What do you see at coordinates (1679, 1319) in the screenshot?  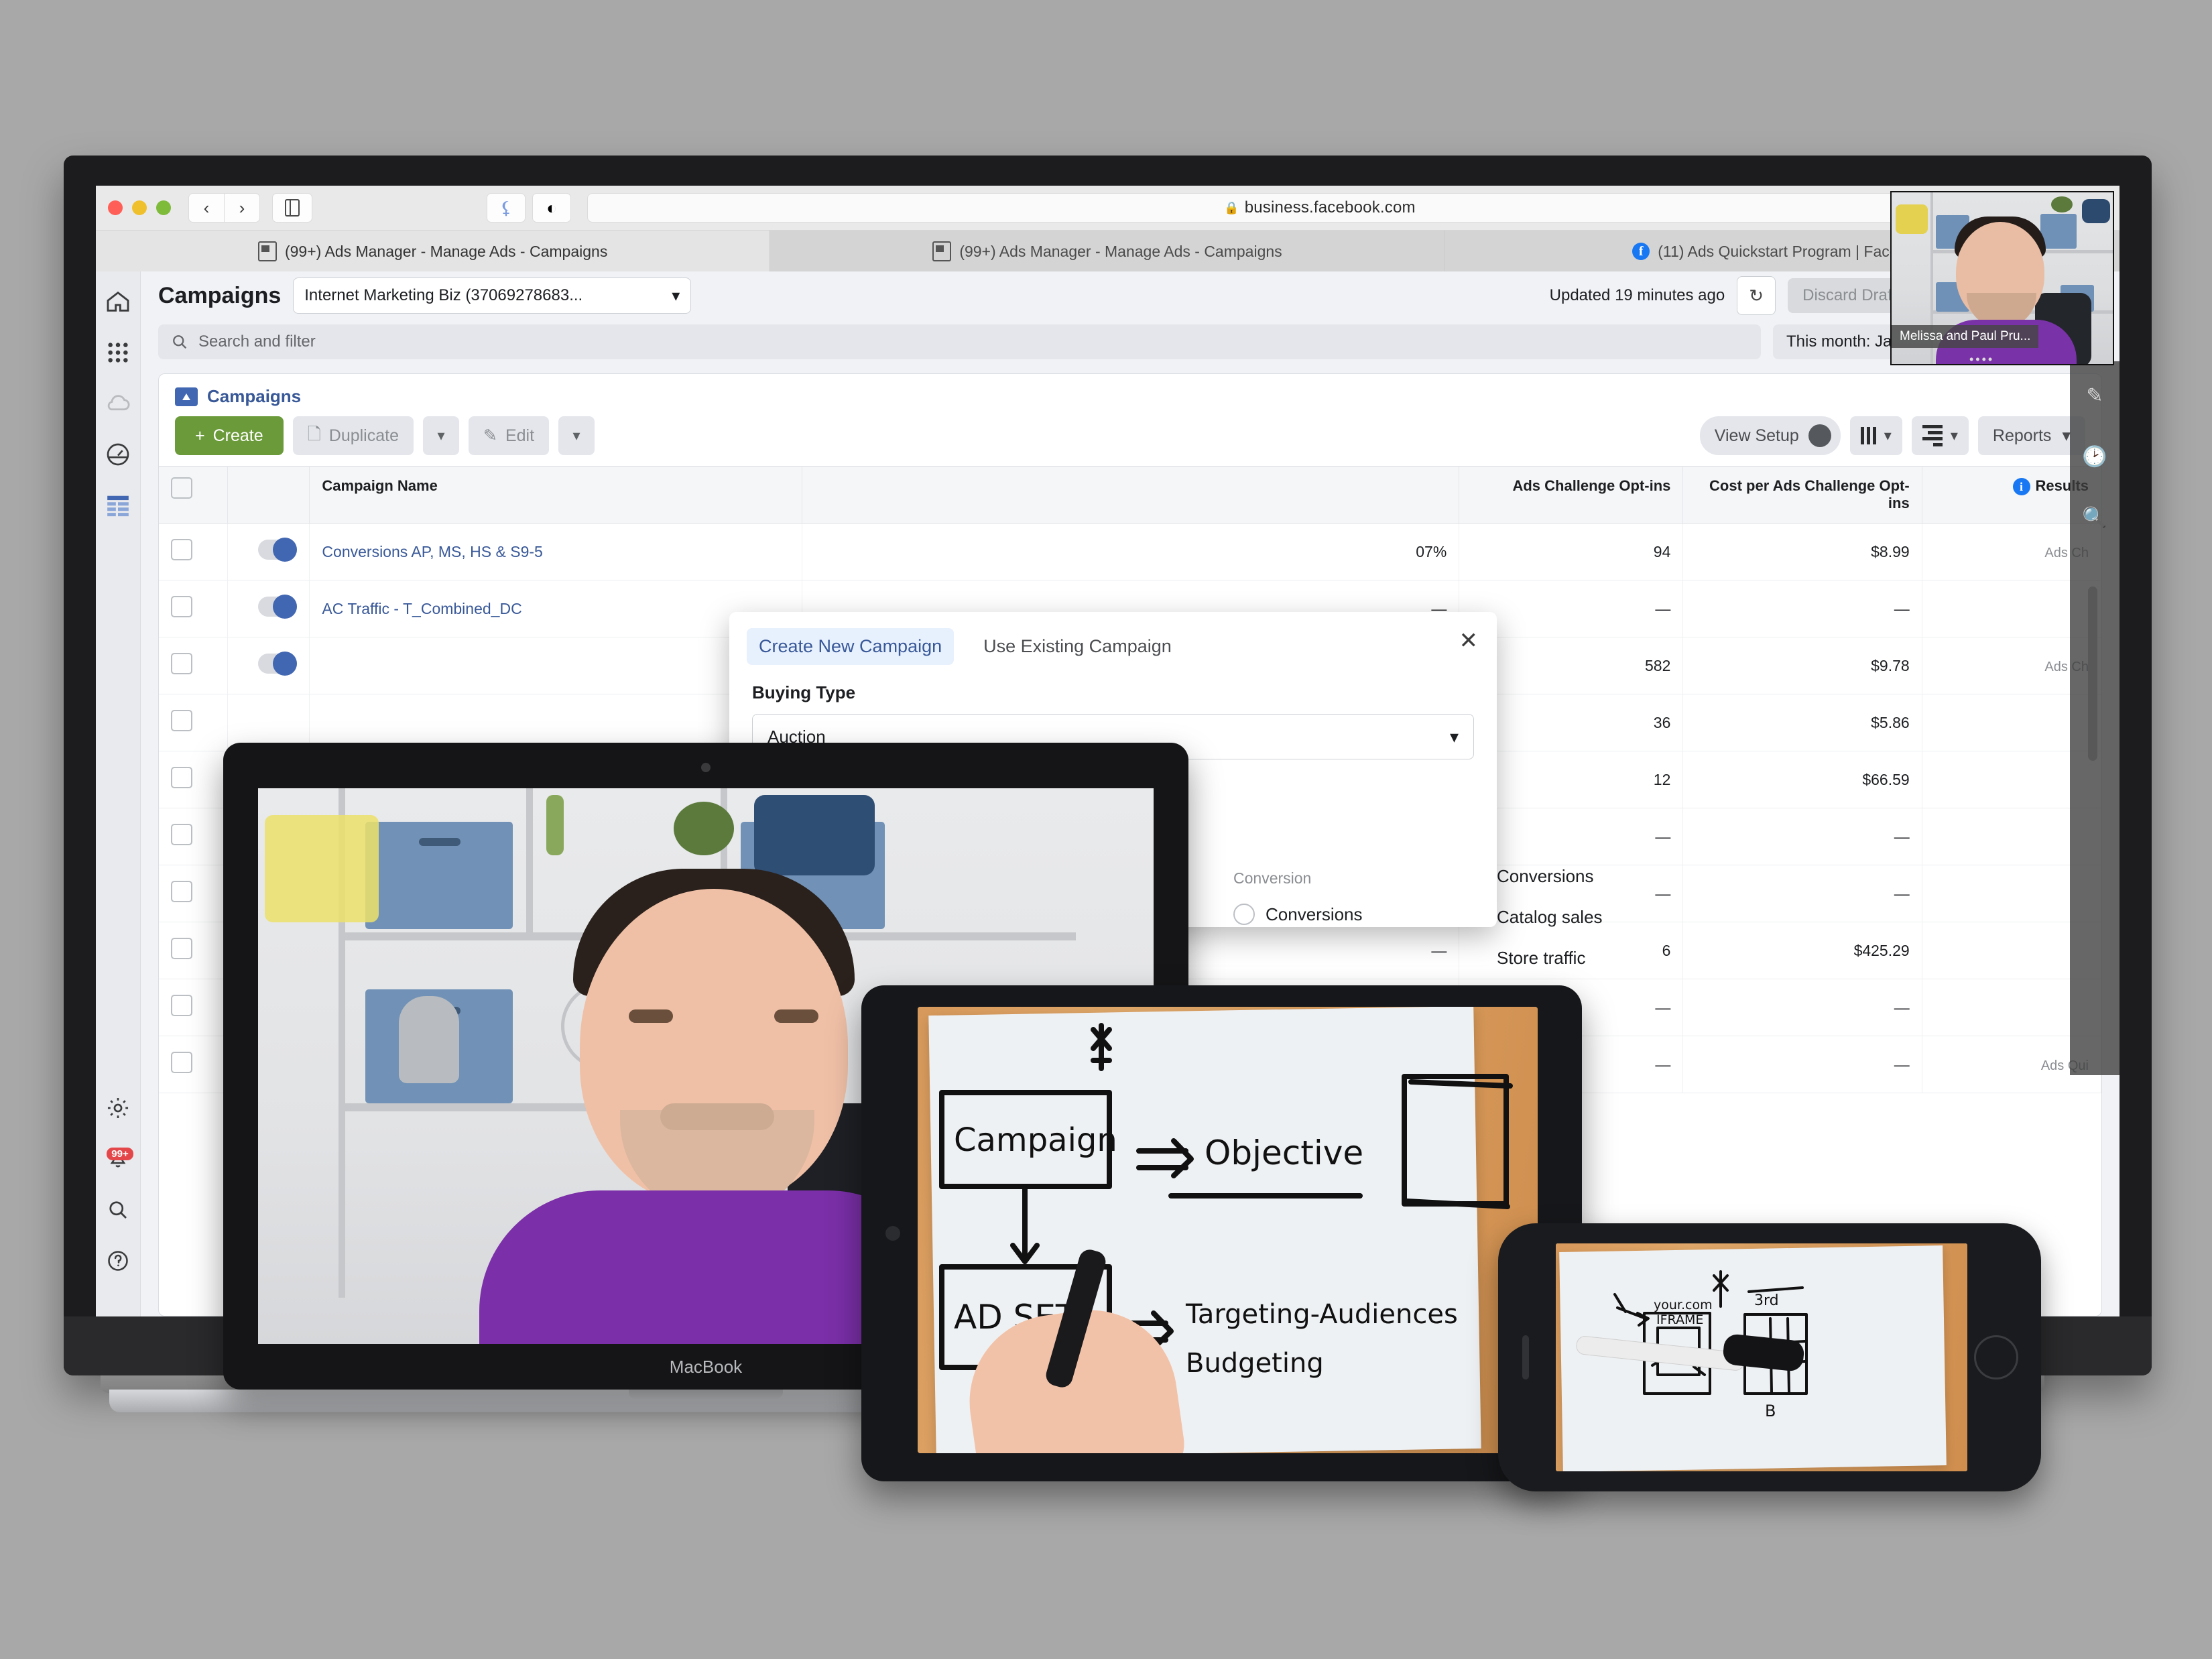 I see `sketch-label-iframe: IFRAME` at bounding box center [1679, 1319].